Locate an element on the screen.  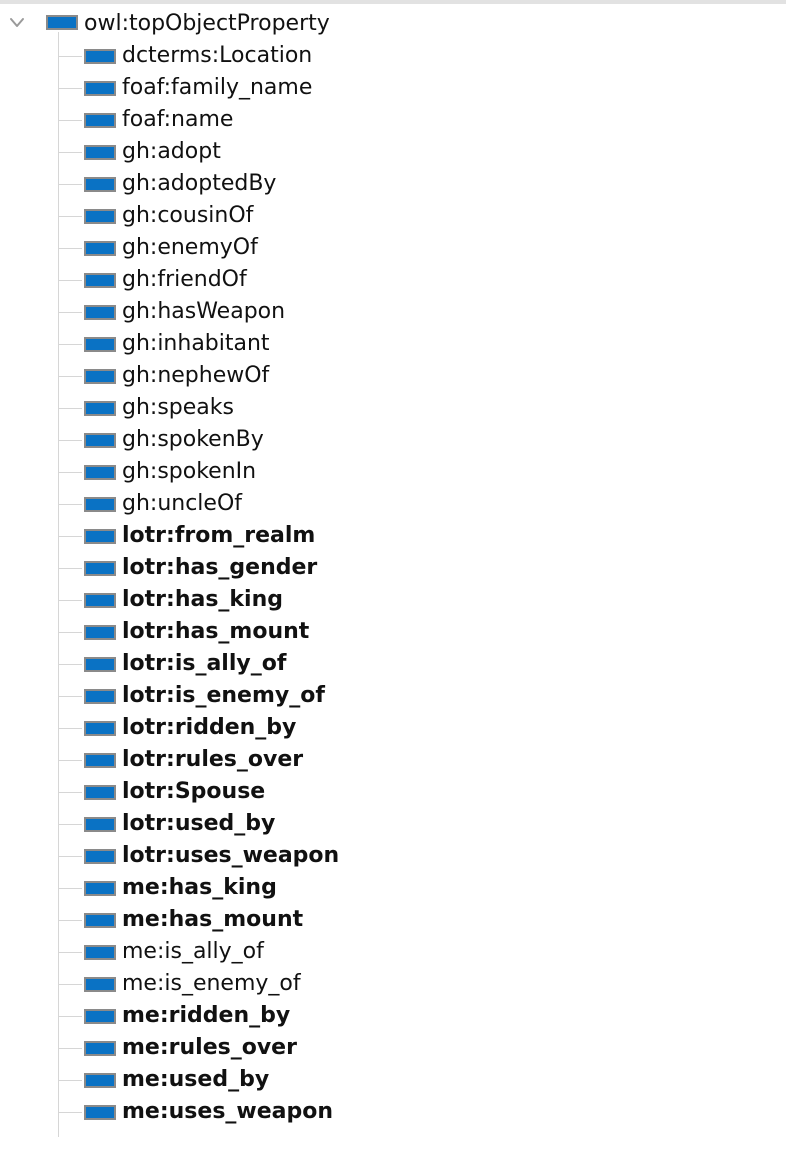
tree-item: gh:friendOf is located at coordinates (393, 280).